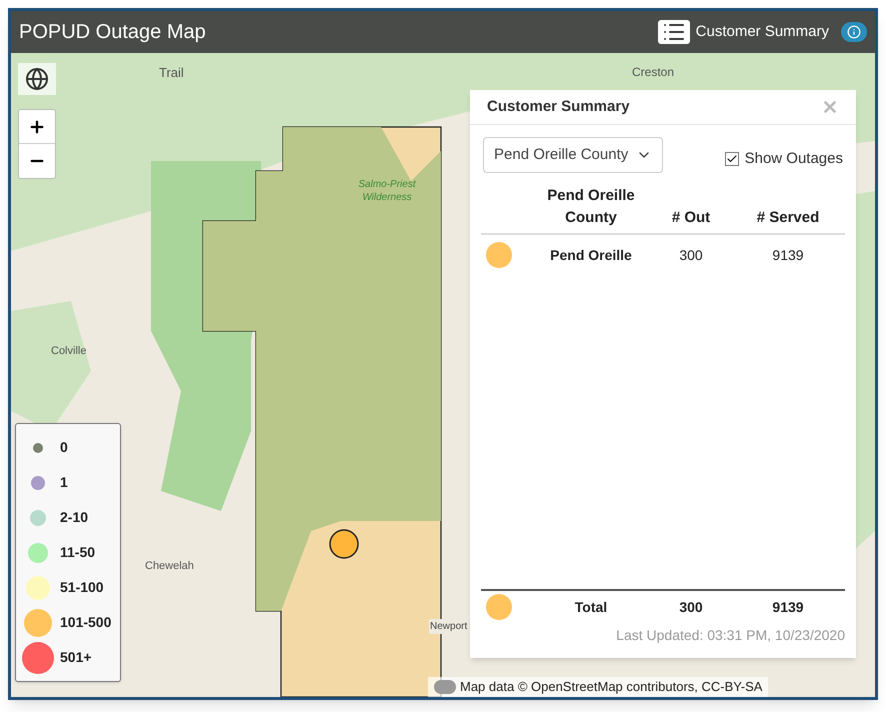 The height and width of the screenshot is (712, 886). Describe the element at coordinates (112, 32) in the screenshot. I see `app-title: POPUD Outage Map` at that location.